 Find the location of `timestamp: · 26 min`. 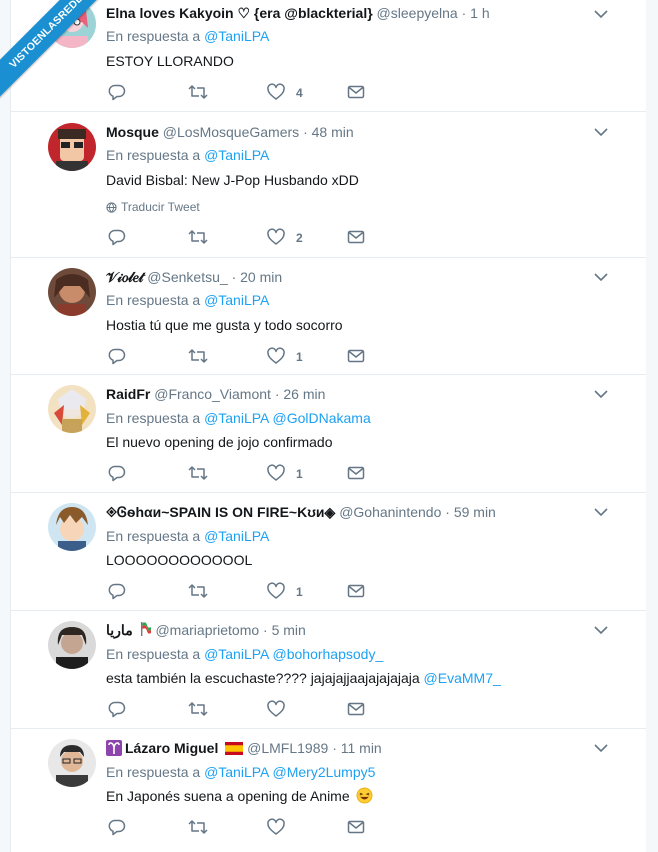

timestamp: · 26 min is located at coordinates (300, 394).